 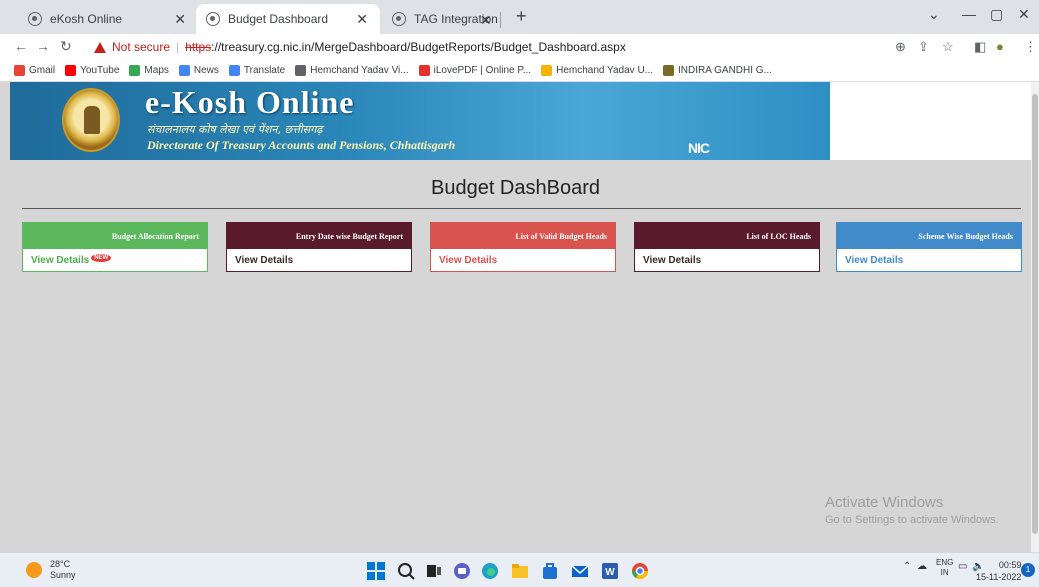 What do you see at coordinates (406, 571) in the screenshot?
I see `search-icon` at bounding box center [406, 571].